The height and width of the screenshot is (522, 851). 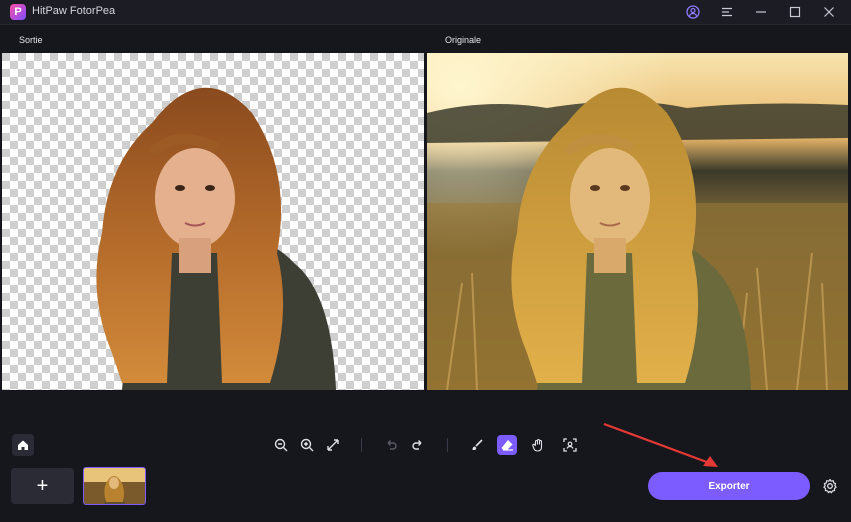 I want to click on account-icon, so click(x=693, y=12).